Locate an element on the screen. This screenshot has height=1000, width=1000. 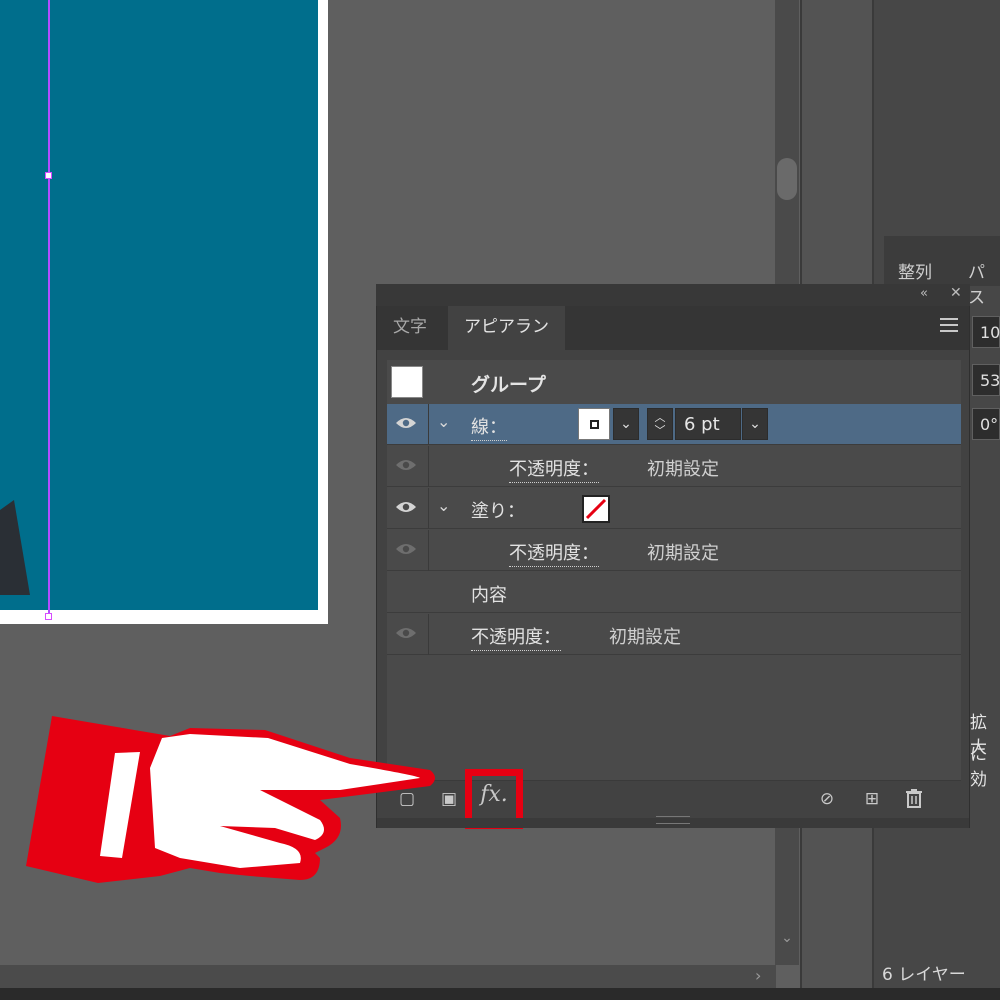
stroke-label: 線： is located at coordinates (489, 427).